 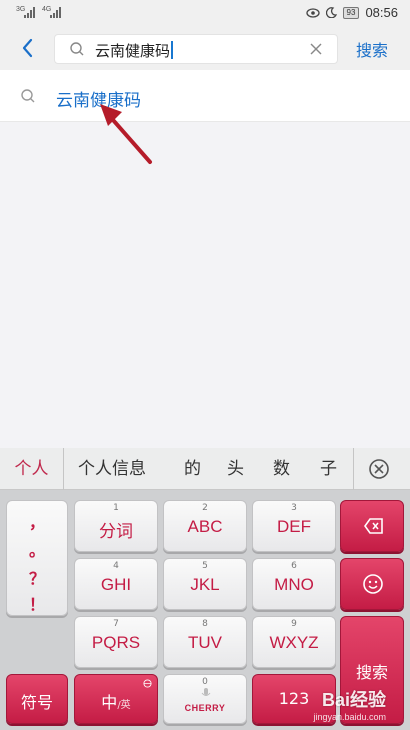 I want to click on punctuation-key: ， 。 ？ ！, so click(x=37, y=558).